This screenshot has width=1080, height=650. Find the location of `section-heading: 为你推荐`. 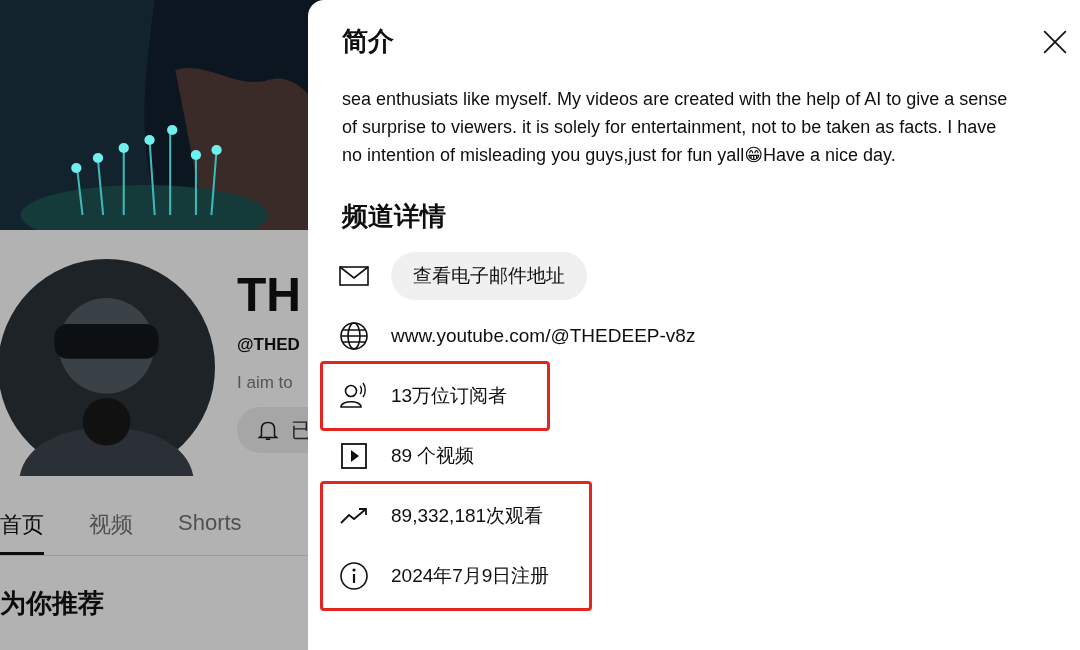

section-heading: 为你推荐 is located at coordinates (52, 603).